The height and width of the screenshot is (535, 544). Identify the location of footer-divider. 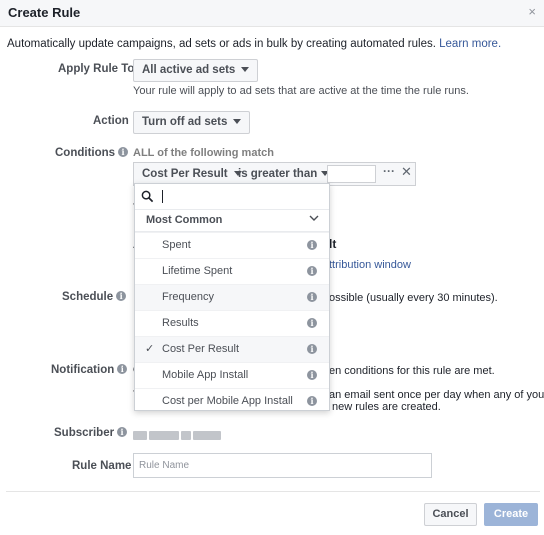
(273, 491).